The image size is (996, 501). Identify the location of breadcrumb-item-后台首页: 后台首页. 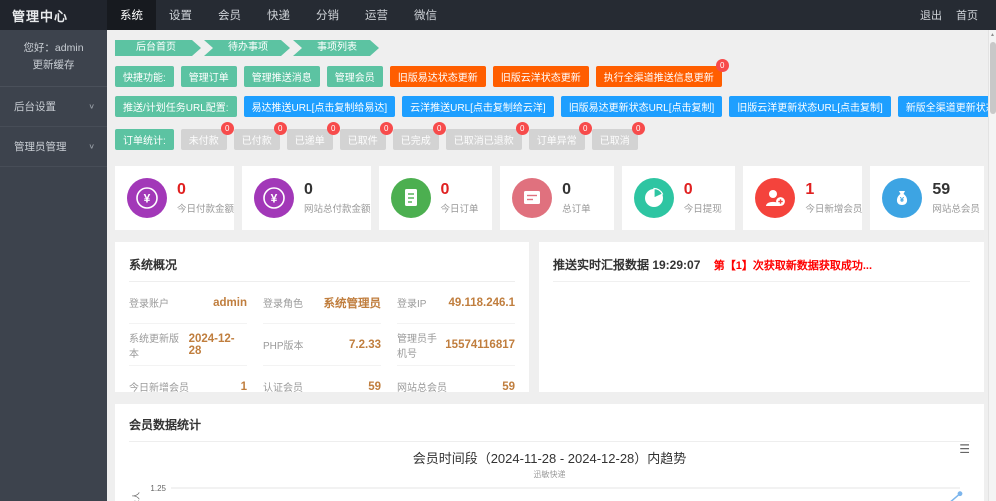
(158, 48).